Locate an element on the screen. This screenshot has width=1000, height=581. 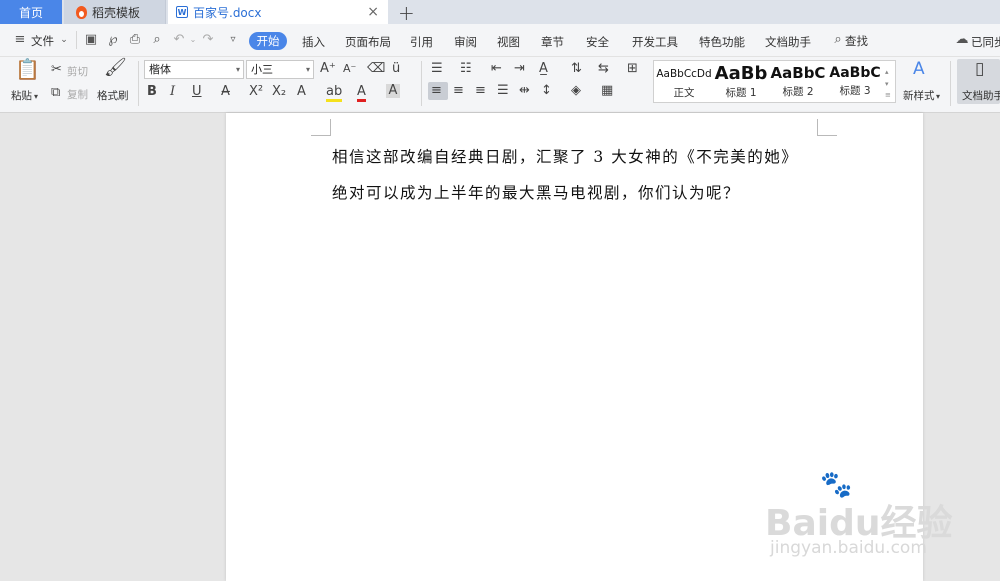
decrease-indent-icon: ⇤ is located at coordinates (496, 69).